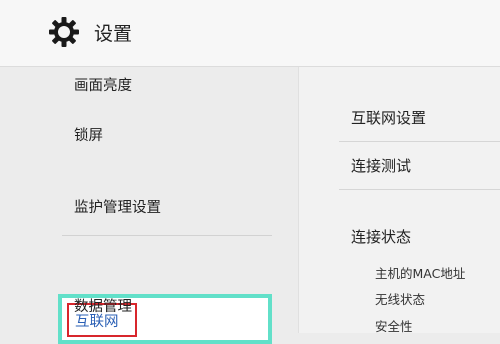 The height and width of the screenshot is (344, 500). I want to click on internet-settings-item: 互联网设置, so click(388, 117).